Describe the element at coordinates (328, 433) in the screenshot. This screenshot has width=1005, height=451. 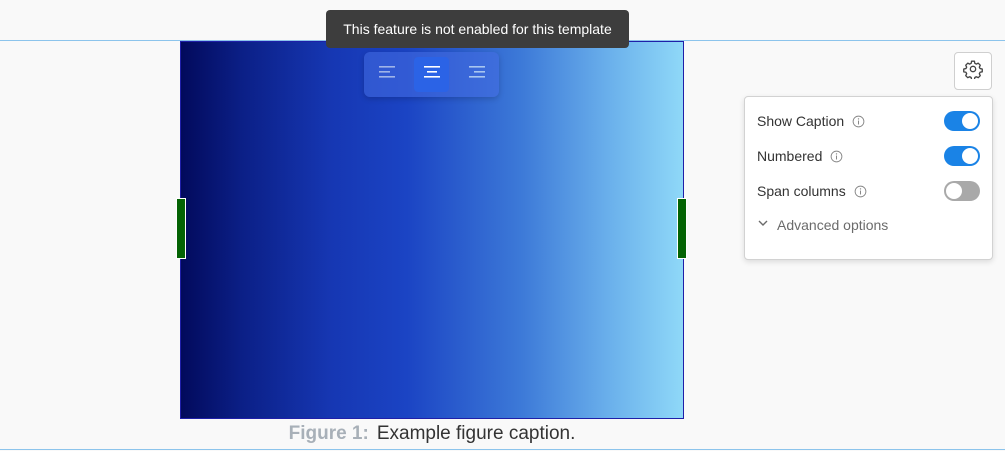
I see `caption-number: Figure 1:` at that location.